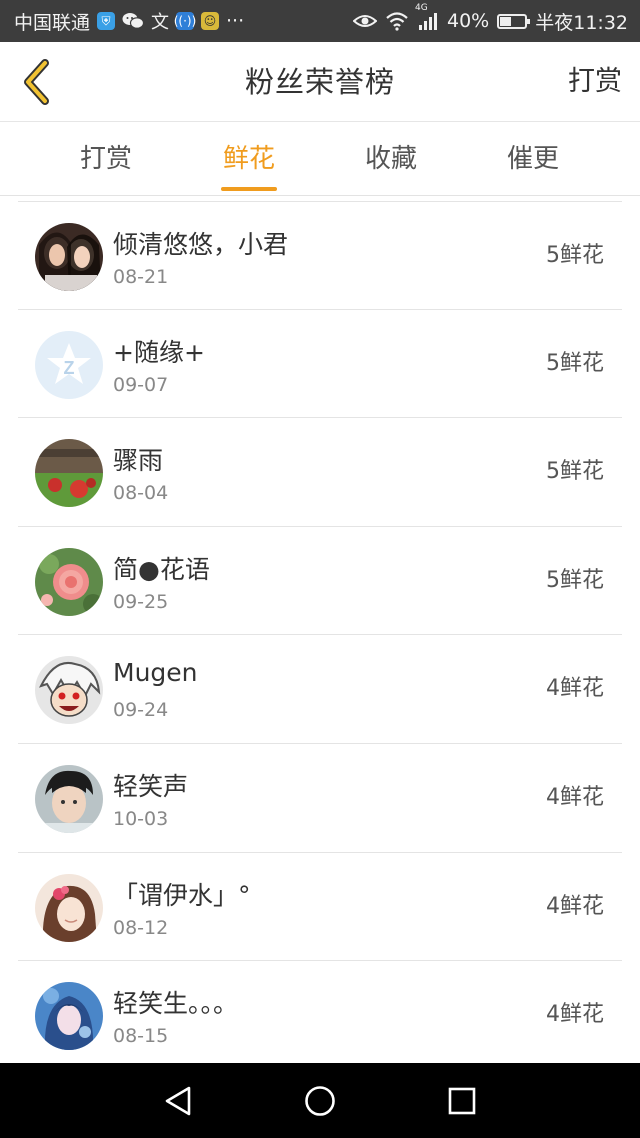 This screenshot has height=1138, width=640. What do you see at coordinates (141, 384) in the screenshot?
I see `fan-date: 09-07` at bounding box center [141, 384].